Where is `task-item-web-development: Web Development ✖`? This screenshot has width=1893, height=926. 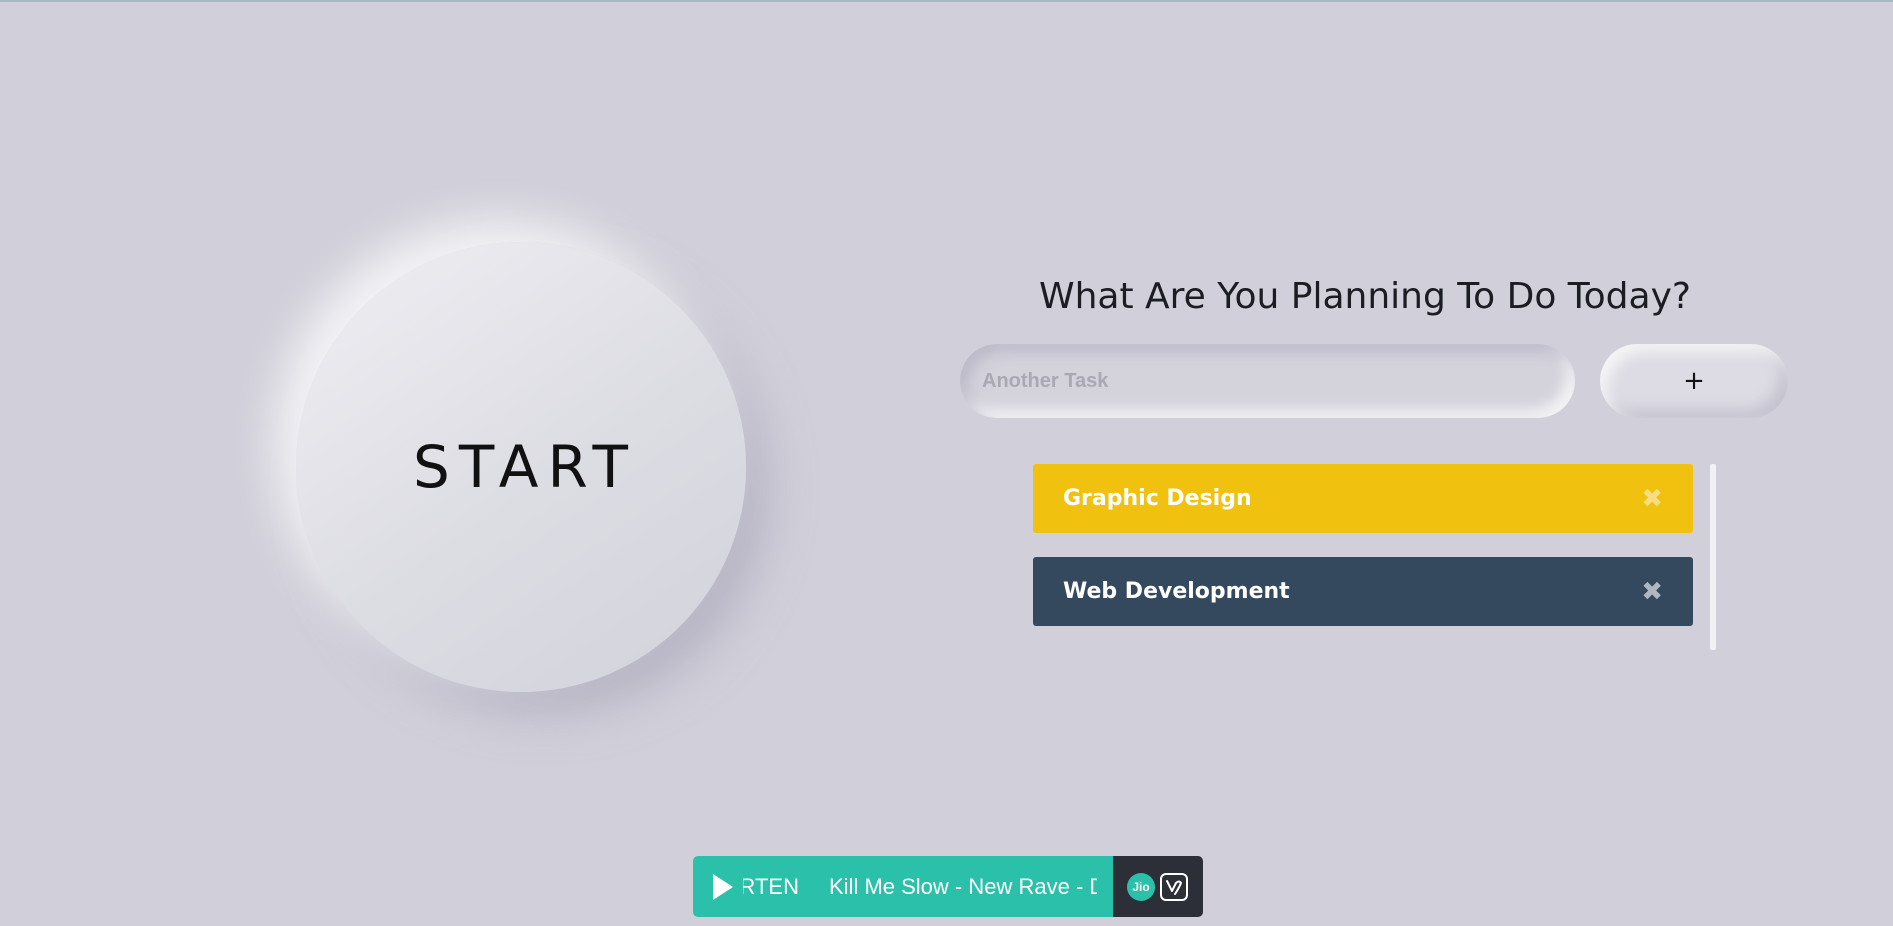 task-item-web-development: Web Development ✖ is located at coordinates (1363, 591).